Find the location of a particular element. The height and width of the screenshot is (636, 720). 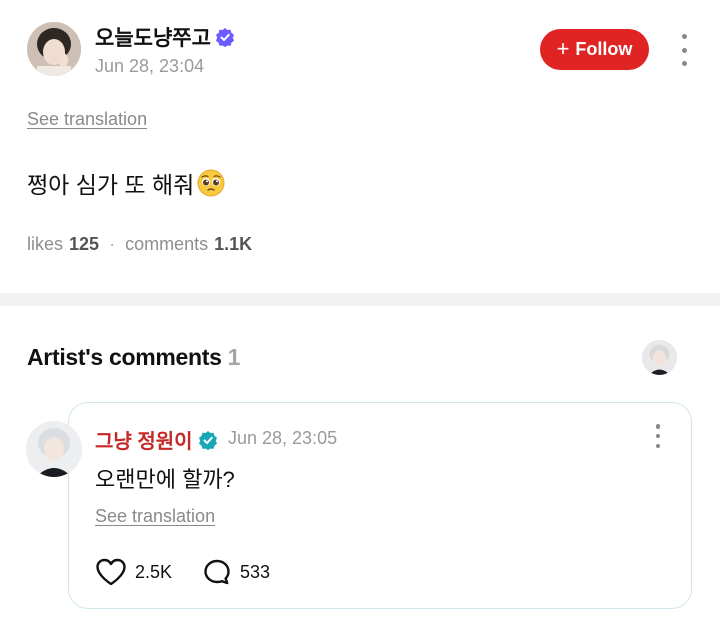

comments-count: 1.1K is located at coordinates (233, 244).